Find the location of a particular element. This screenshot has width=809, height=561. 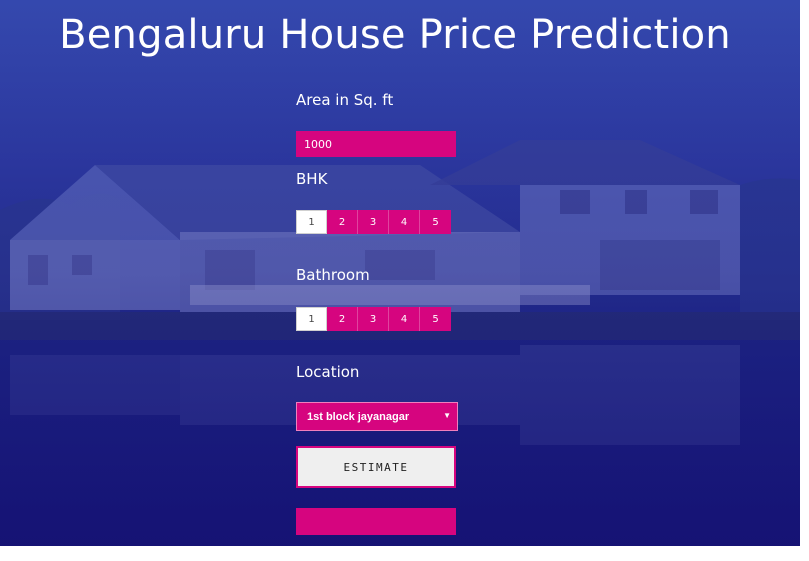

bathroom-option-4: 4 is located at coordinates (404, 319).